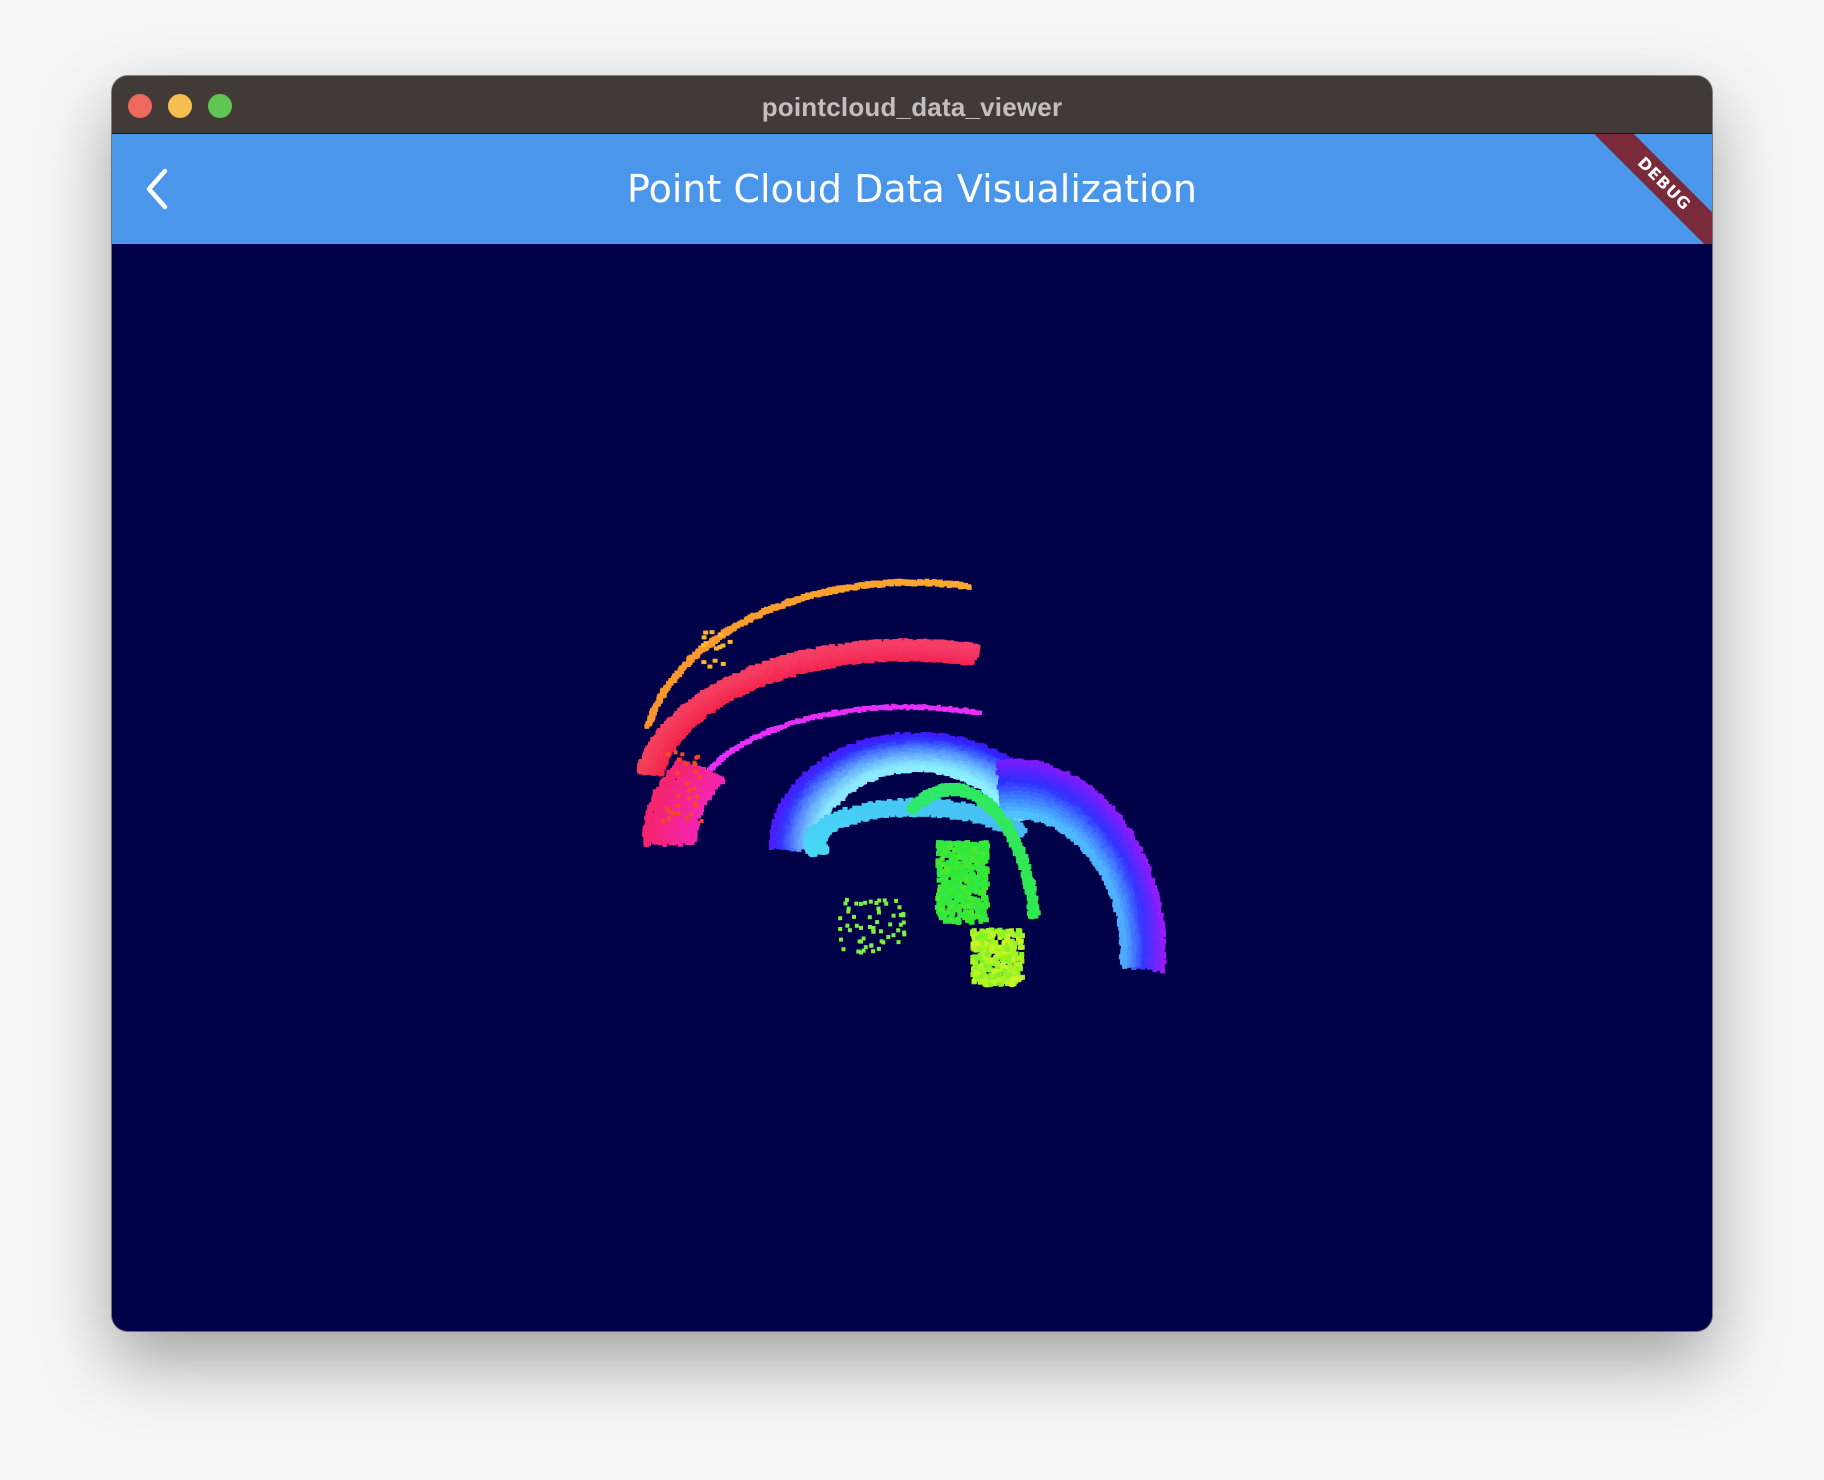 The image size is (1824, 1480). I want to click on window-title: pointcloud_data_viewer, so click(912, 107).